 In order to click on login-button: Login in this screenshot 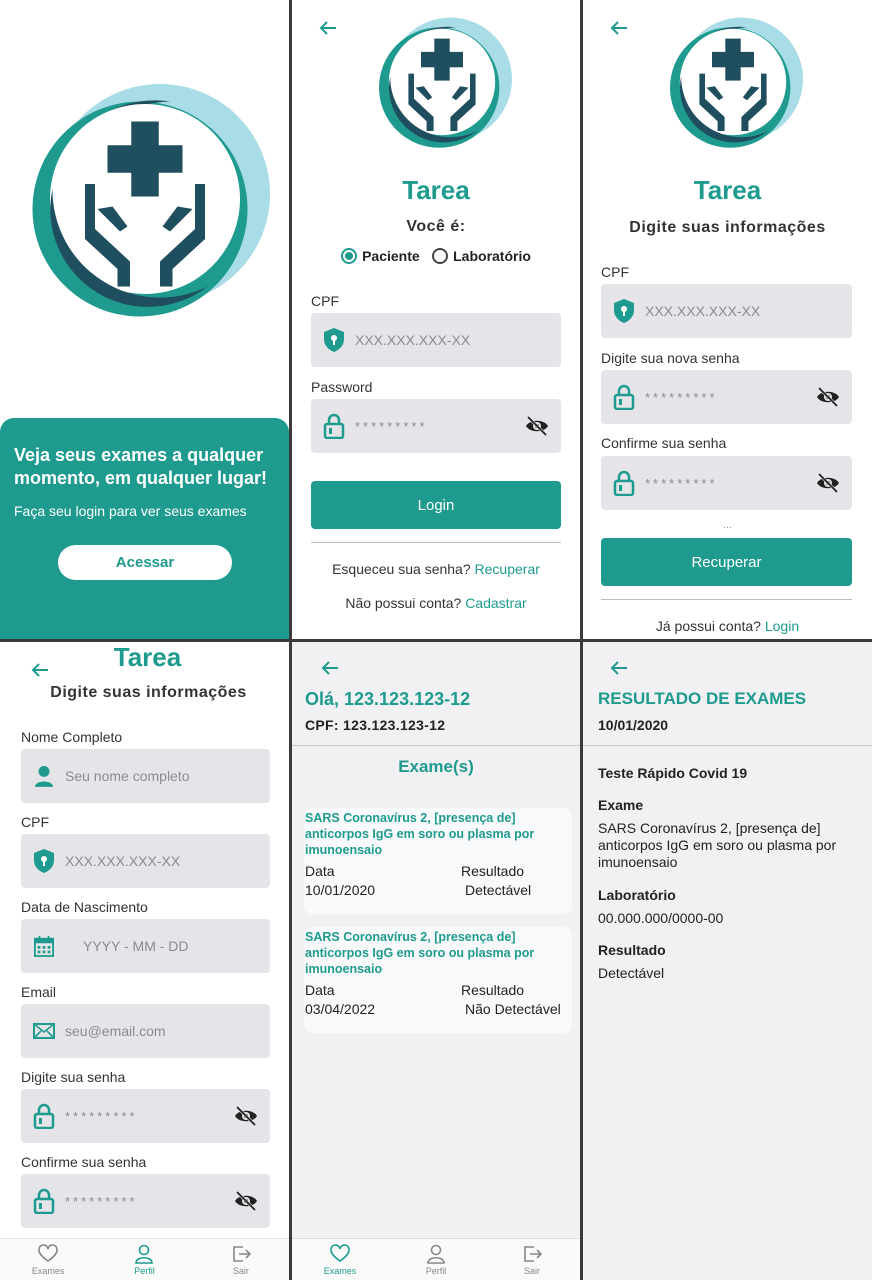, I will do `click(436, 505)`.